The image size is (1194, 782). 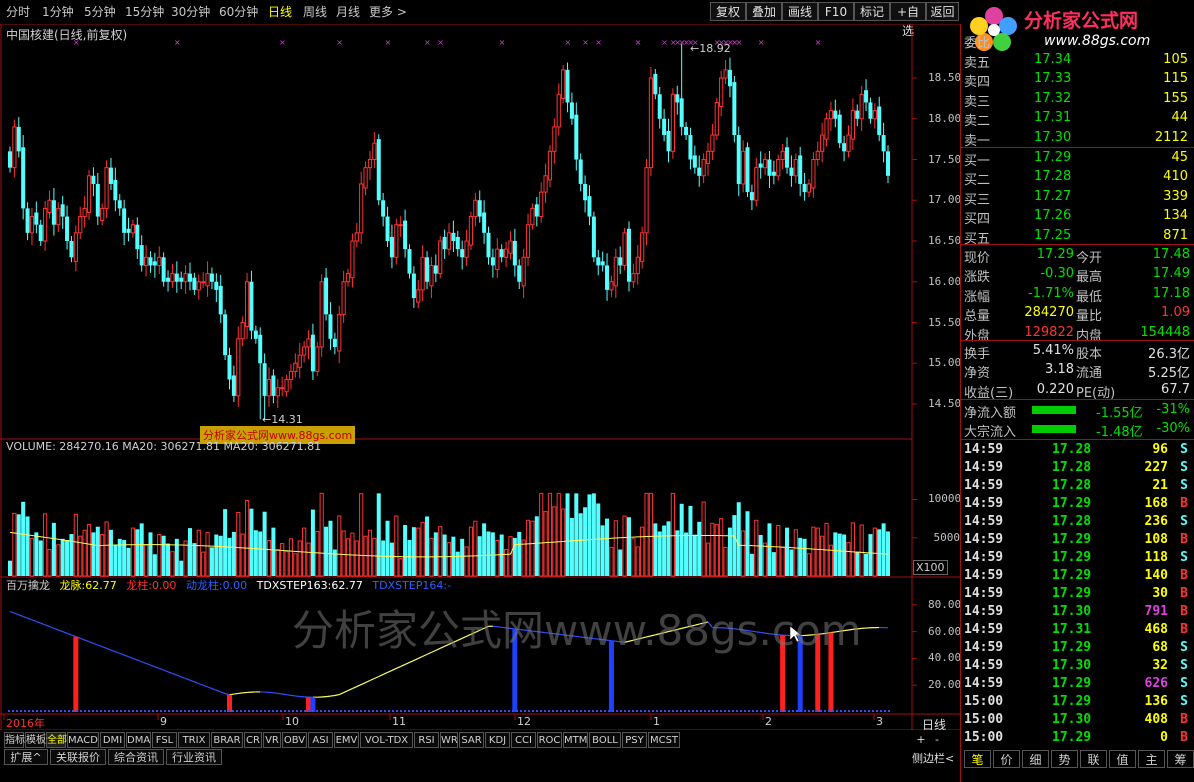 What do you see at coordinates (523, 740) in the screenshot?
I see `indicator-tab-19: CCI` at bounding box center [523, 740].